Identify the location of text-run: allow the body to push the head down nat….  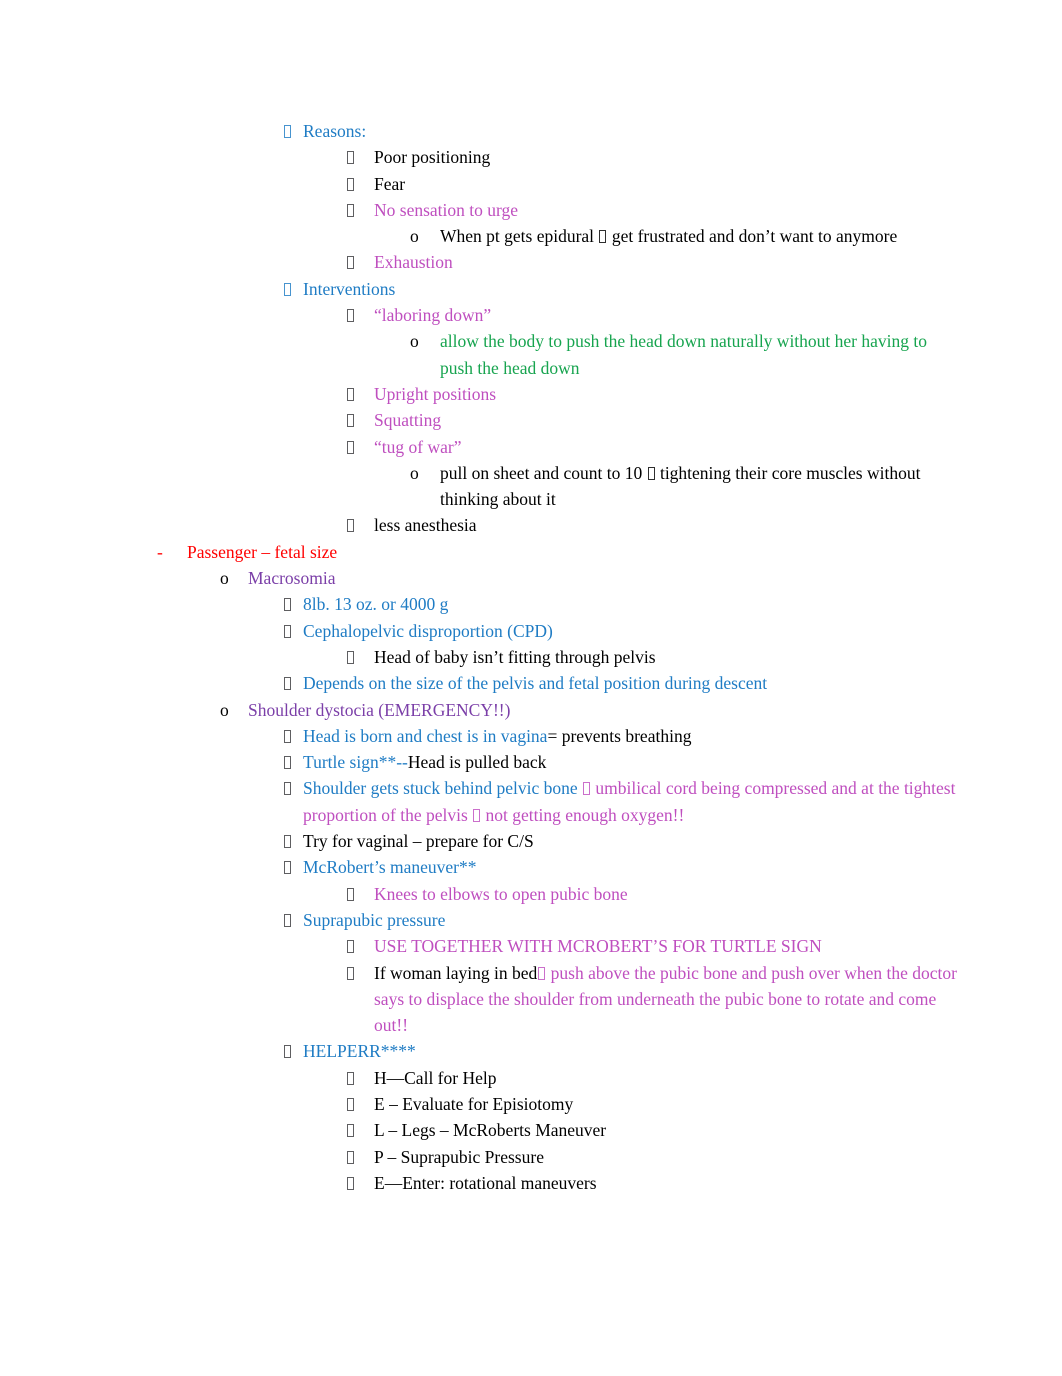
(683, 354).